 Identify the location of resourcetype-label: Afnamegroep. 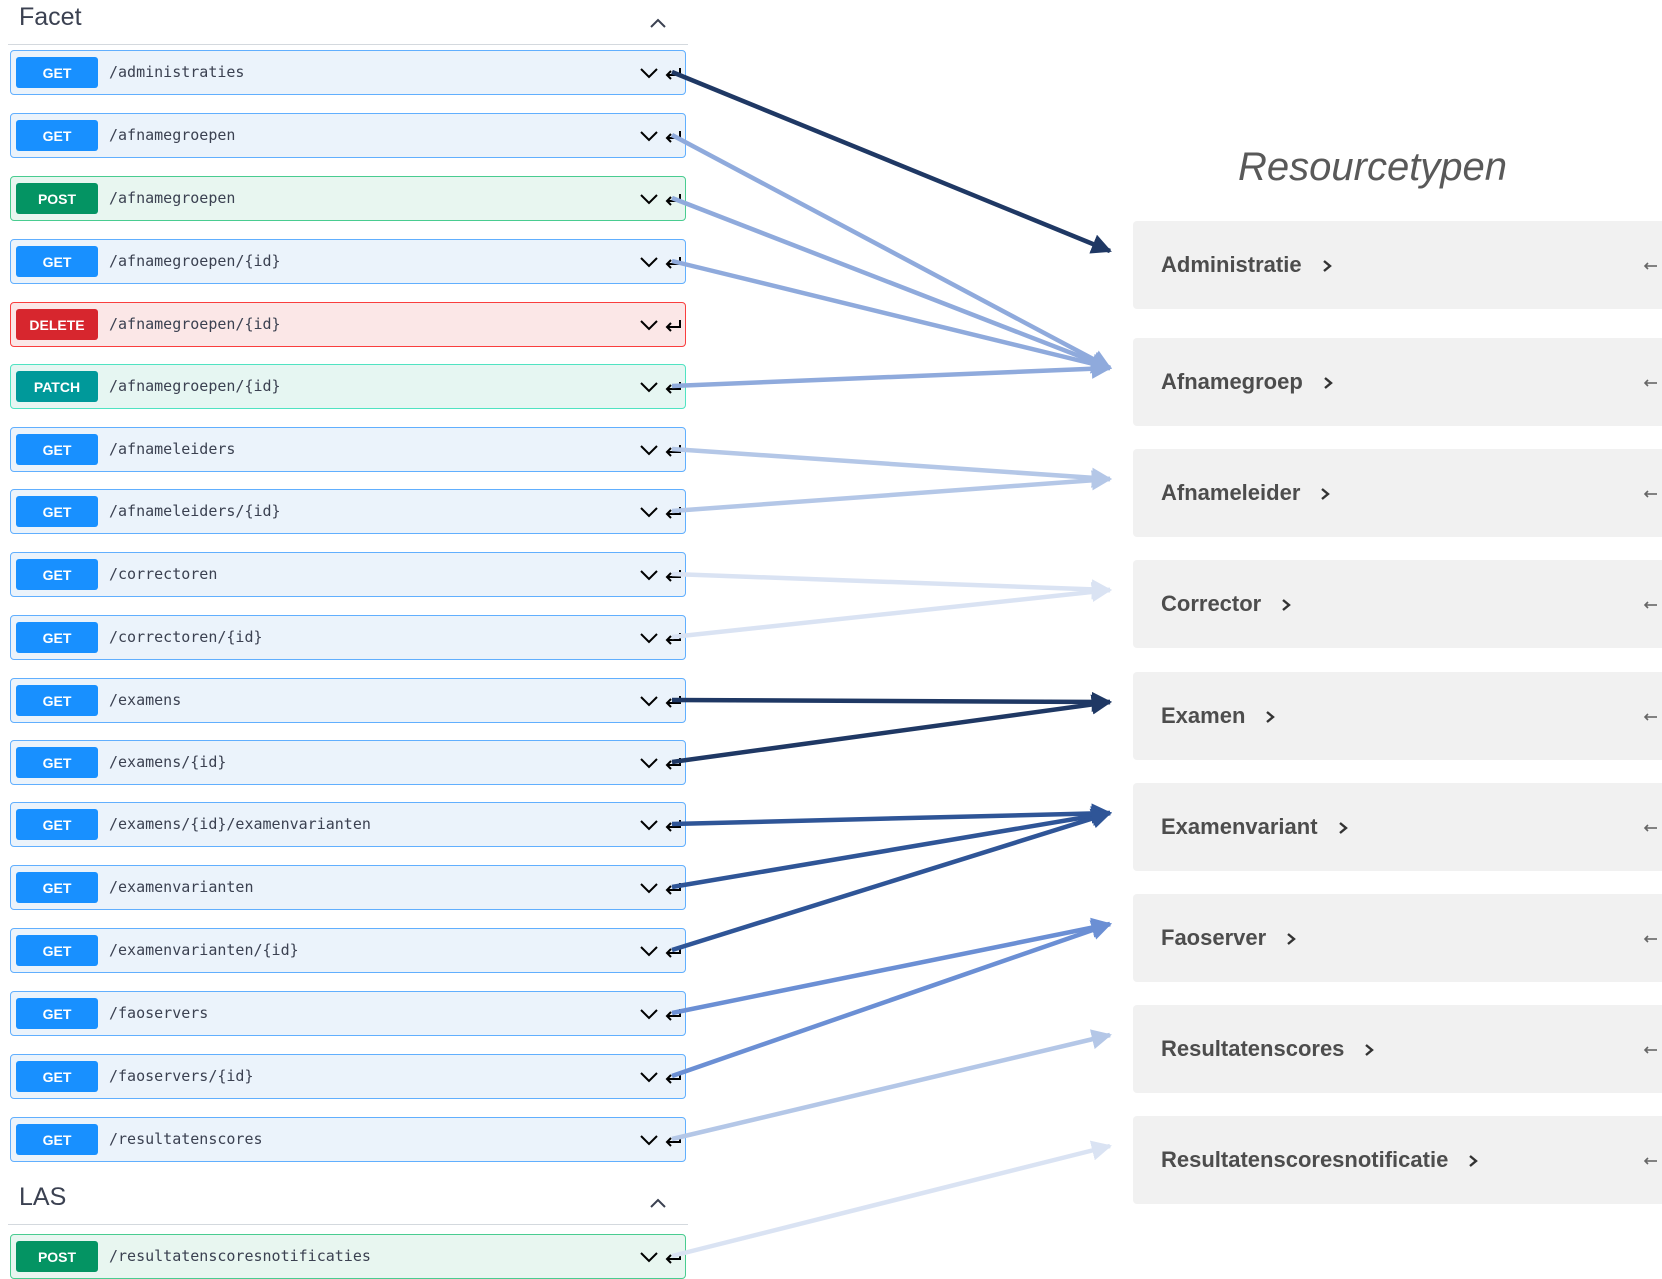
(1248, 382).